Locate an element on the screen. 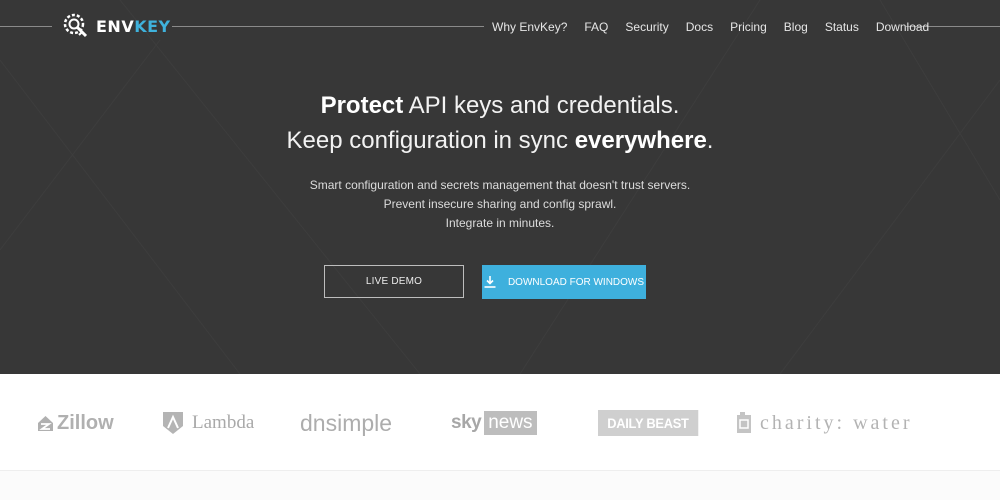 This screenshot has width=1000, height=500. nav-divider-left is located at coordinates (26, 26).